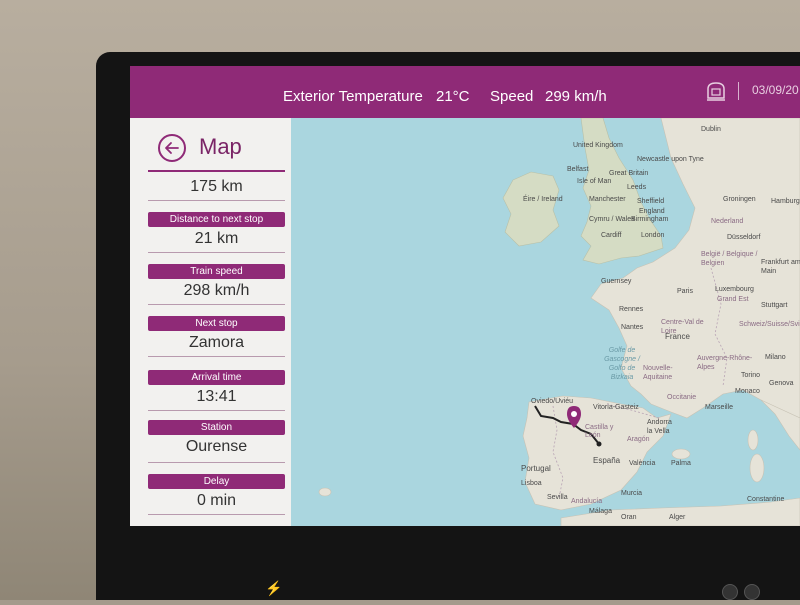  I want to click on delay-label: Delay, so click(216, 481).